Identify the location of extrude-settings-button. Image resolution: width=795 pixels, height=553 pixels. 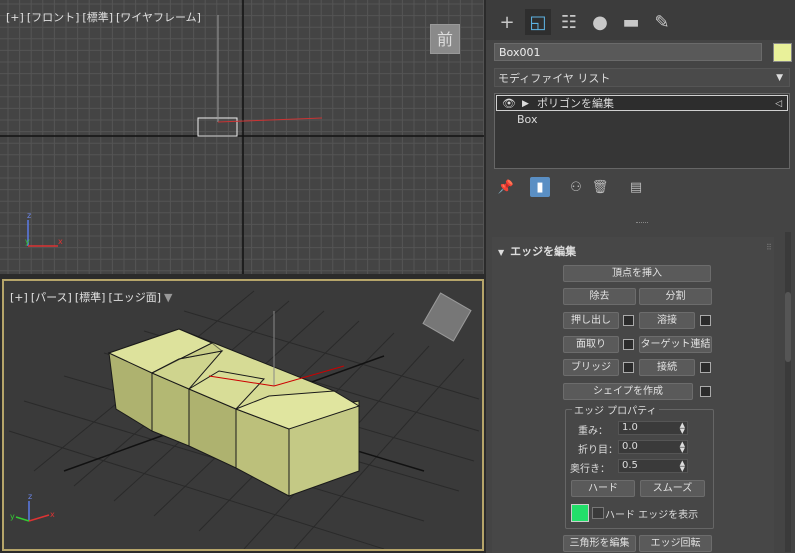
(628, 320).